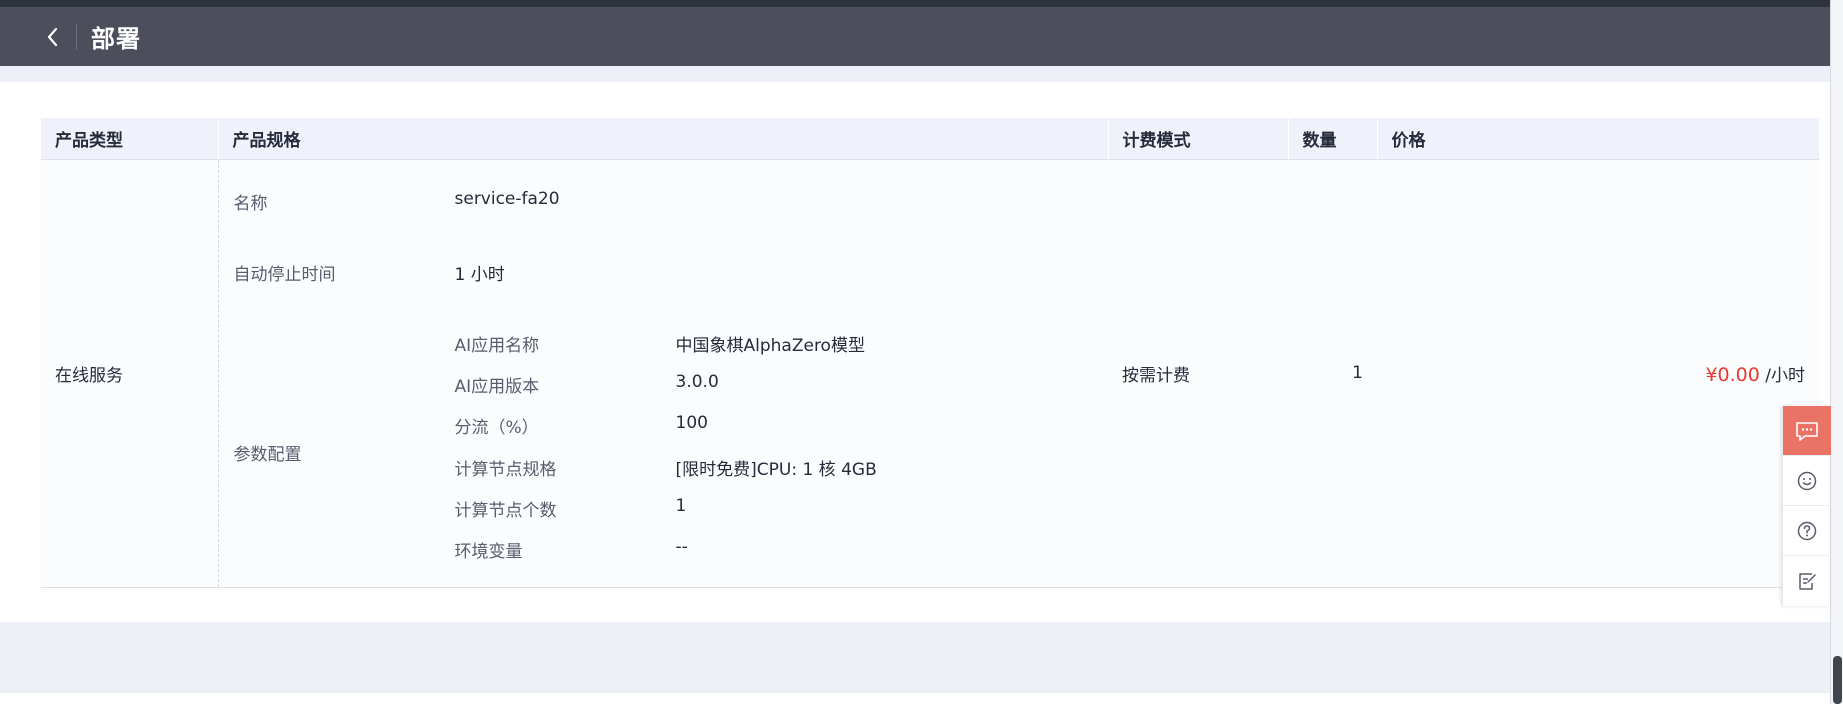 This screenshot has width=1843, height=704. I want to click on back-button, so click(53, 37).